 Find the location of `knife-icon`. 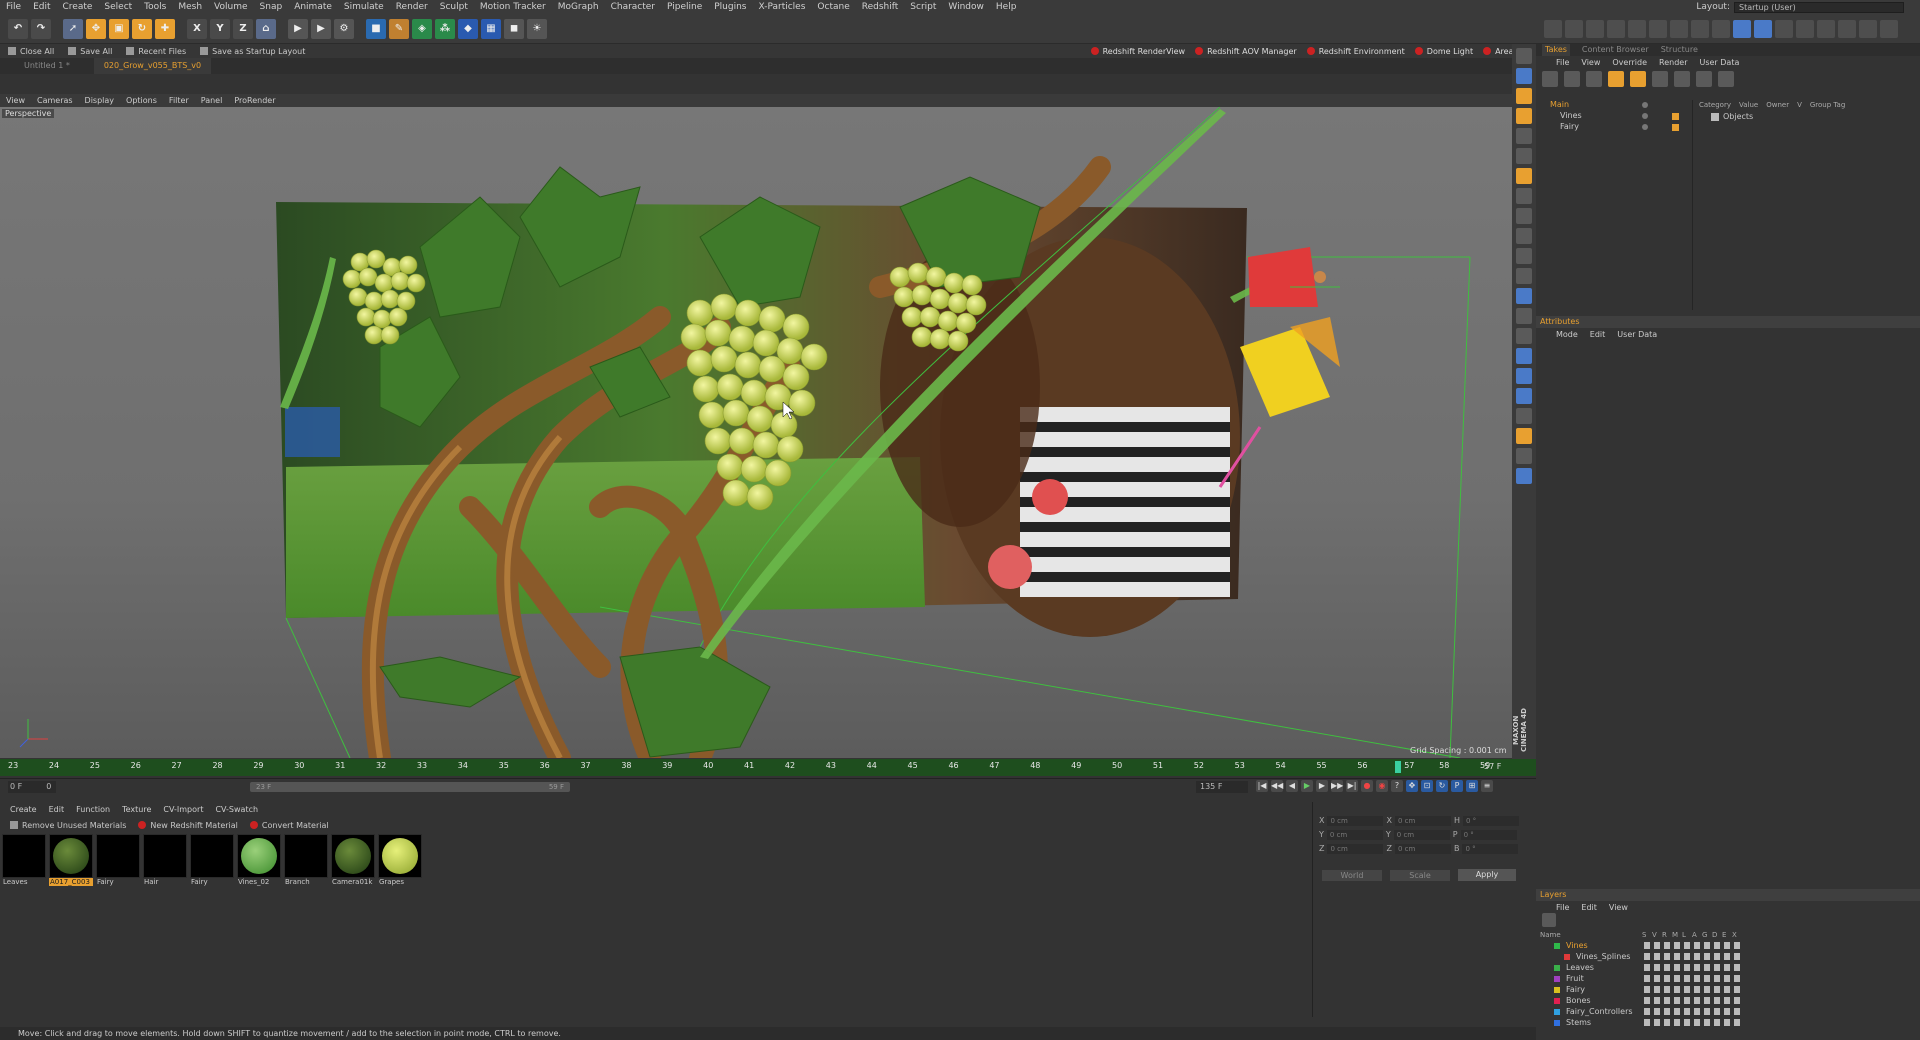

knife-icon is located at coordinates (1574, 28).